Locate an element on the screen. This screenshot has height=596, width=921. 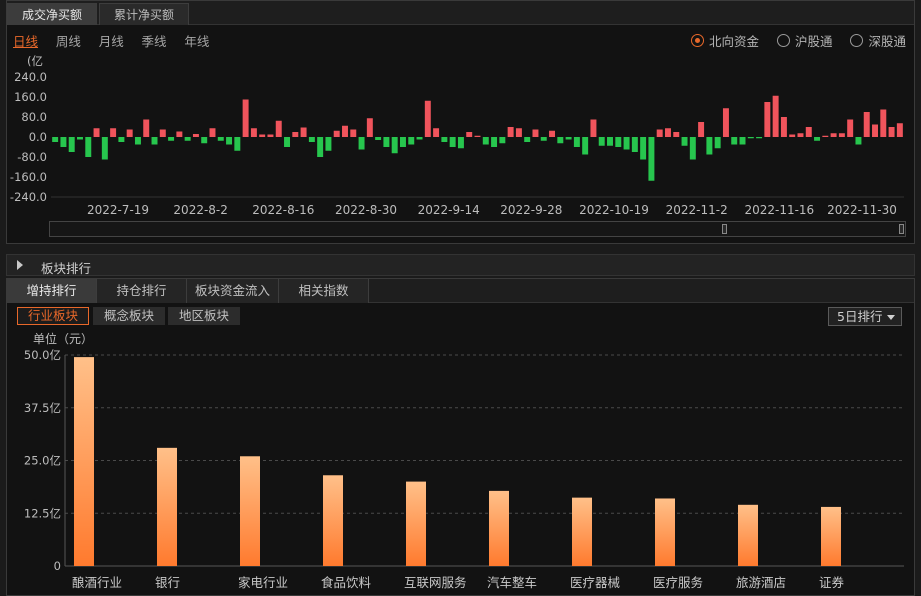
segment-industry: 行业板块 is located at coordinates (53, 316).